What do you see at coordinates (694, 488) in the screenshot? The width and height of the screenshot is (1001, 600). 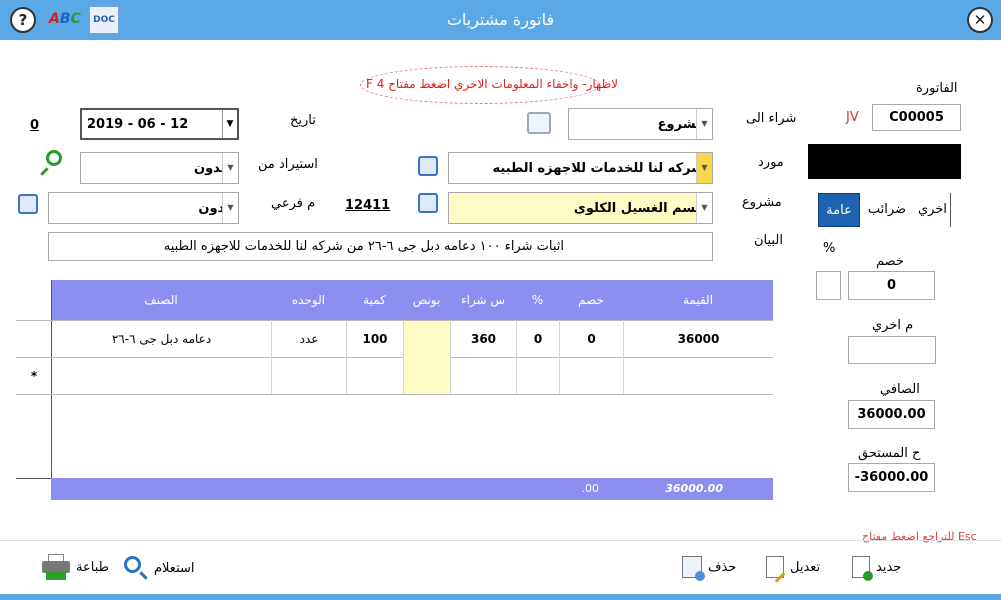 I see `footer-total: 36000.00` at bounding box center [694, 488].